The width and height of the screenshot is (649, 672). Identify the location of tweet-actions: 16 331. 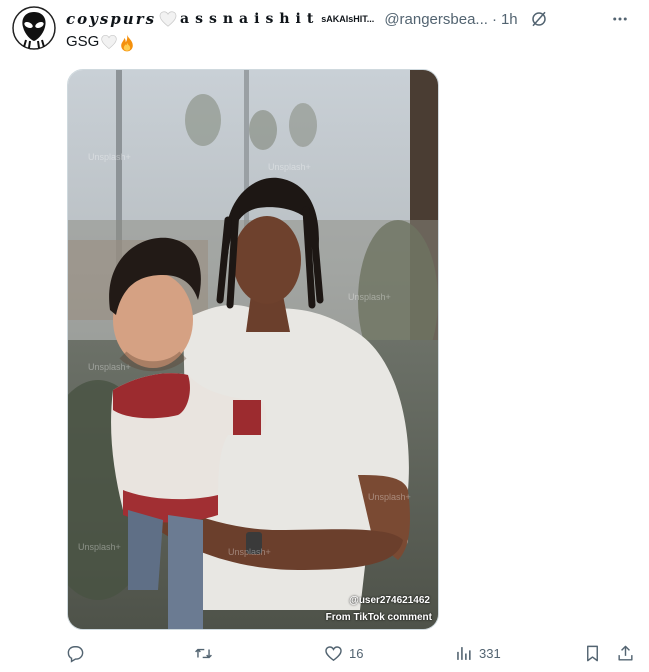
(351, 655).